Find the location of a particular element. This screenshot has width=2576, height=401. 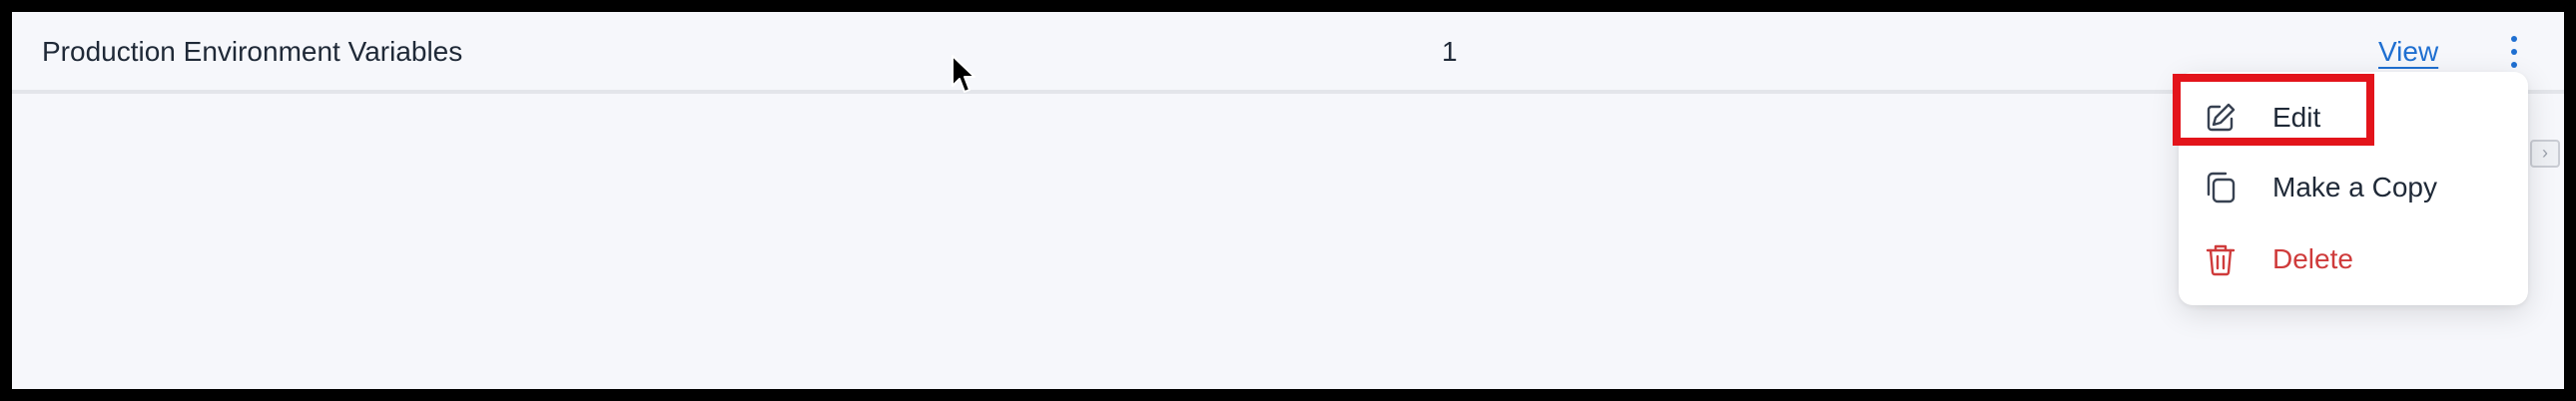

trash-icon is located at coordinates (2221, 260).